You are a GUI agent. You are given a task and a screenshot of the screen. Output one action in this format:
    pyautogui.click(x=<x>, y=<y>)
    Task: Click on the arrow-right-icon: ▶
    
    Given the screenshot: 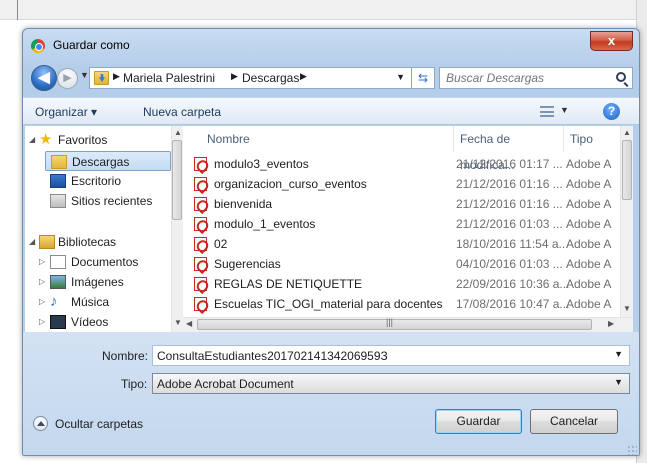 What is the action you would take?
    pyautogui.click(x=67, y=78)
    